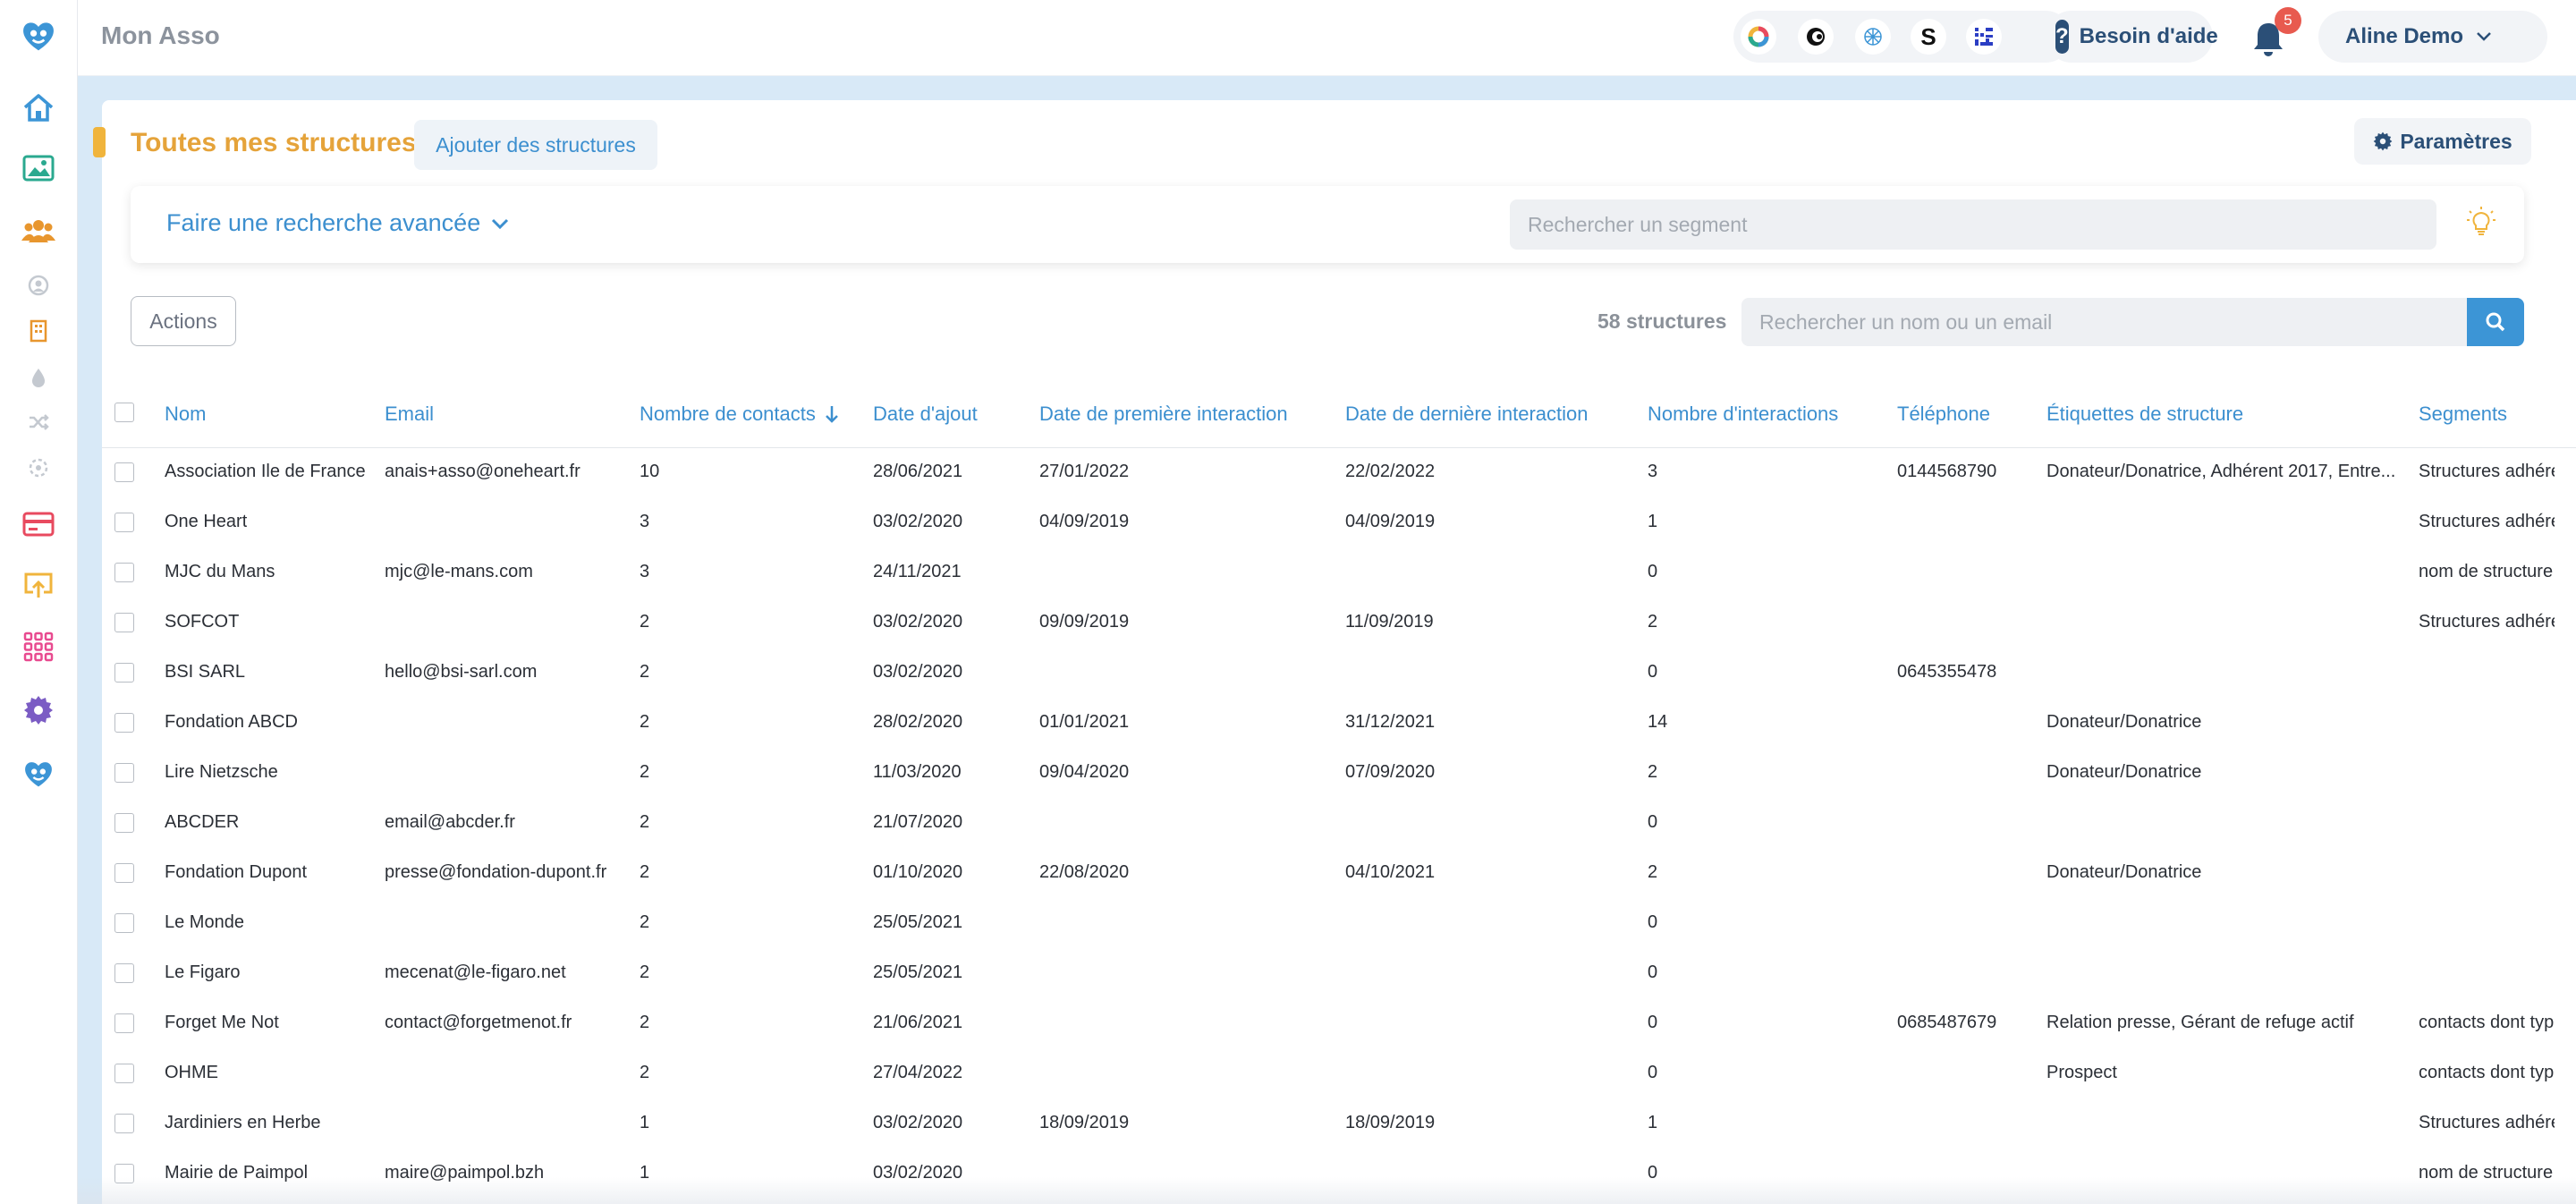  Describe the element at coordinates (1947, 1023) in the screenshot. I see `cell-telephone: 0685487679` at that location.